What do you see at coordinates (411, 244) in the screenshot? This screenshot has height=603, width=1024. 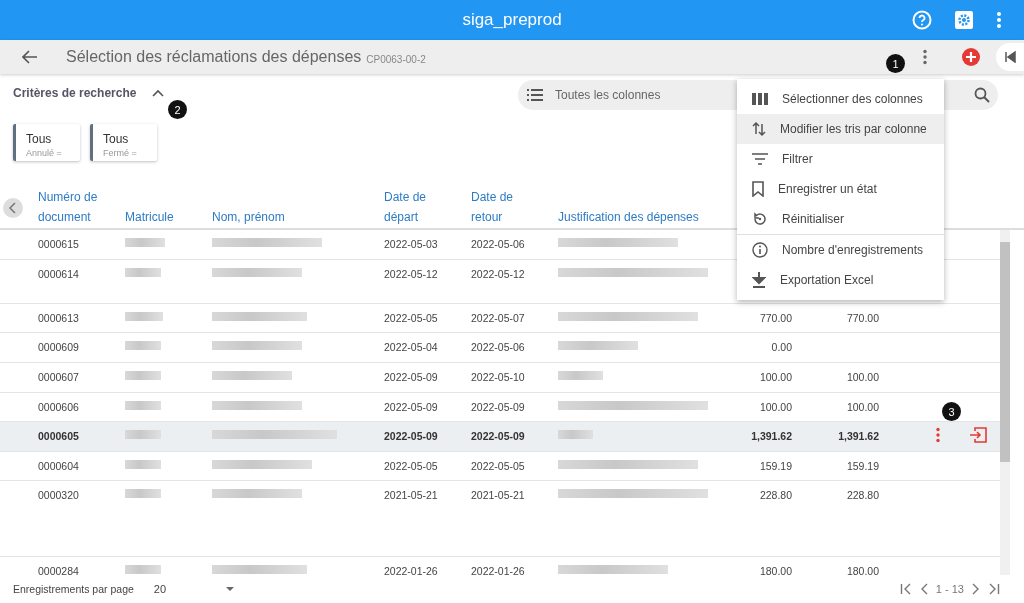 I see `table-cell-text: 2022-05-03` at bounding box center [411, 244].